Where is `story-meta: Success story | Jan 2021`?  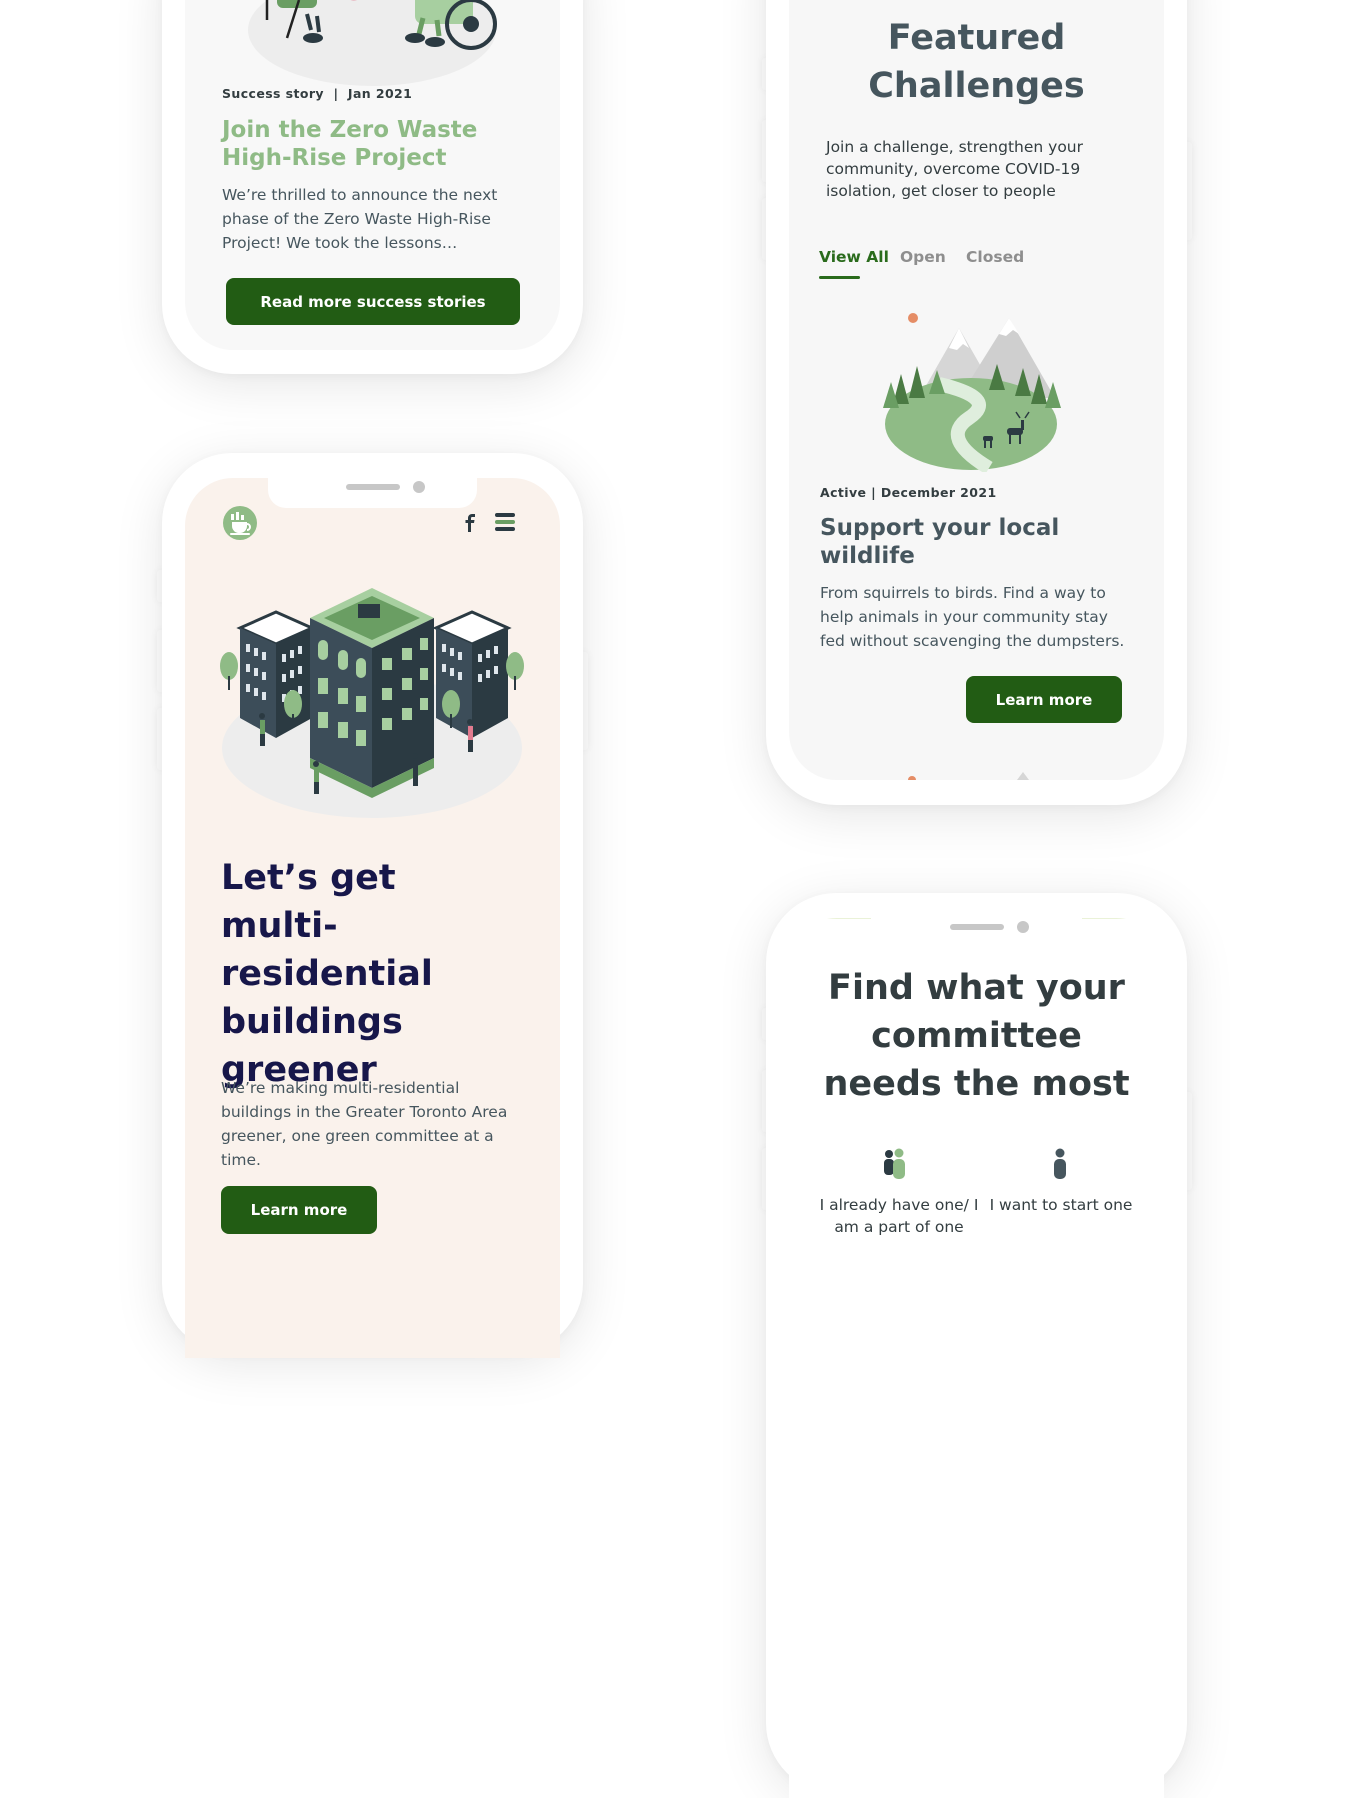 story-meta: Success story | Jan 2021 is located at coordinates (317, 93).